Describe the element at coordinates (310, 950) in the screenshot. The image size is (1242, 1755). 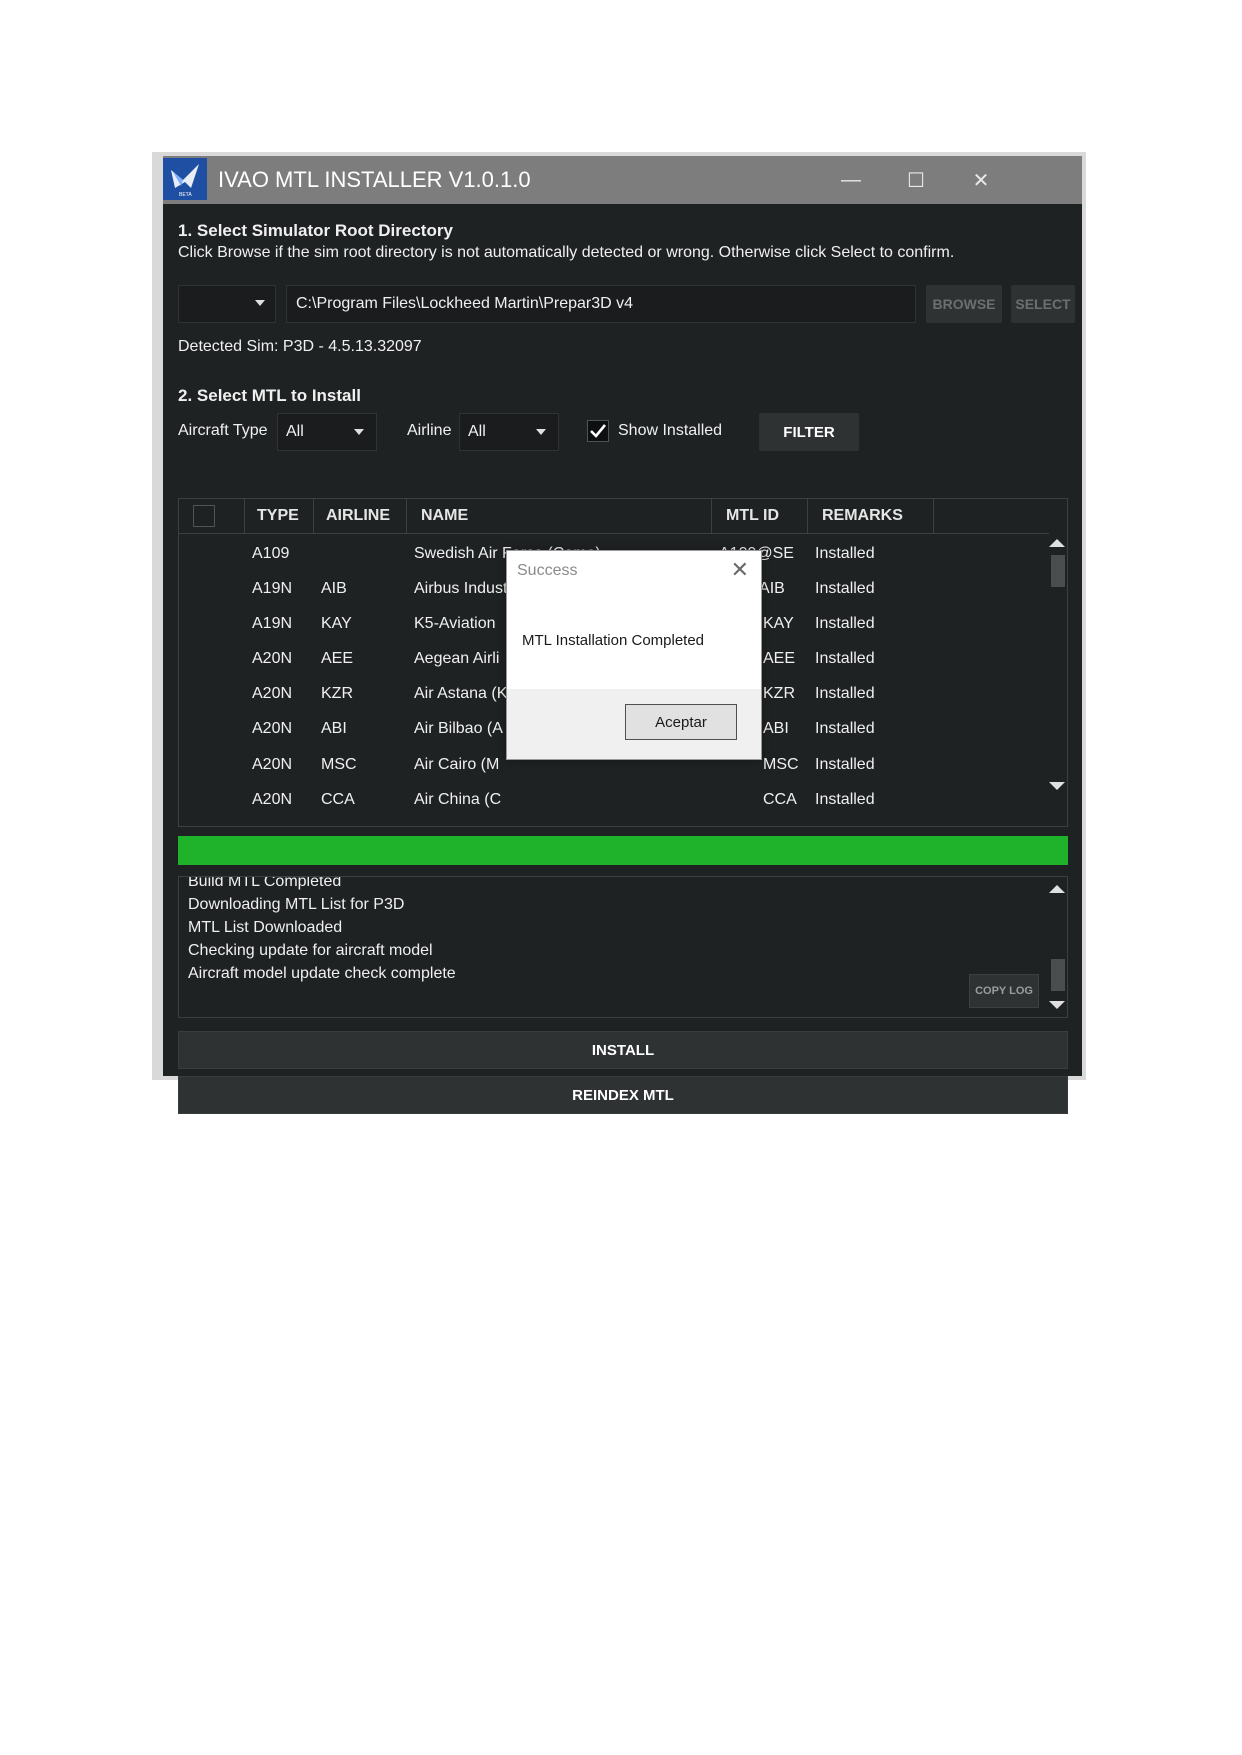
I see `log-line: Checking update for aircraft model` at that location.